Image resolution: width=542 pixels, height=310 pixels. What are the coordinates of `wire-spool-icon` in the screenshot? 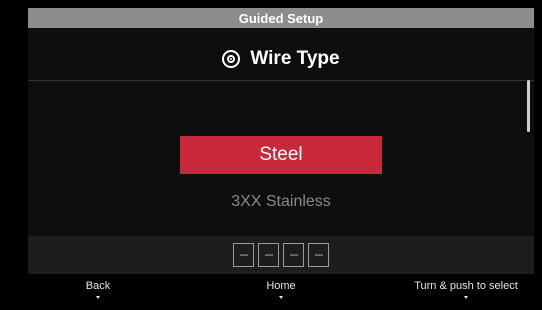 It's located at (231, 59).